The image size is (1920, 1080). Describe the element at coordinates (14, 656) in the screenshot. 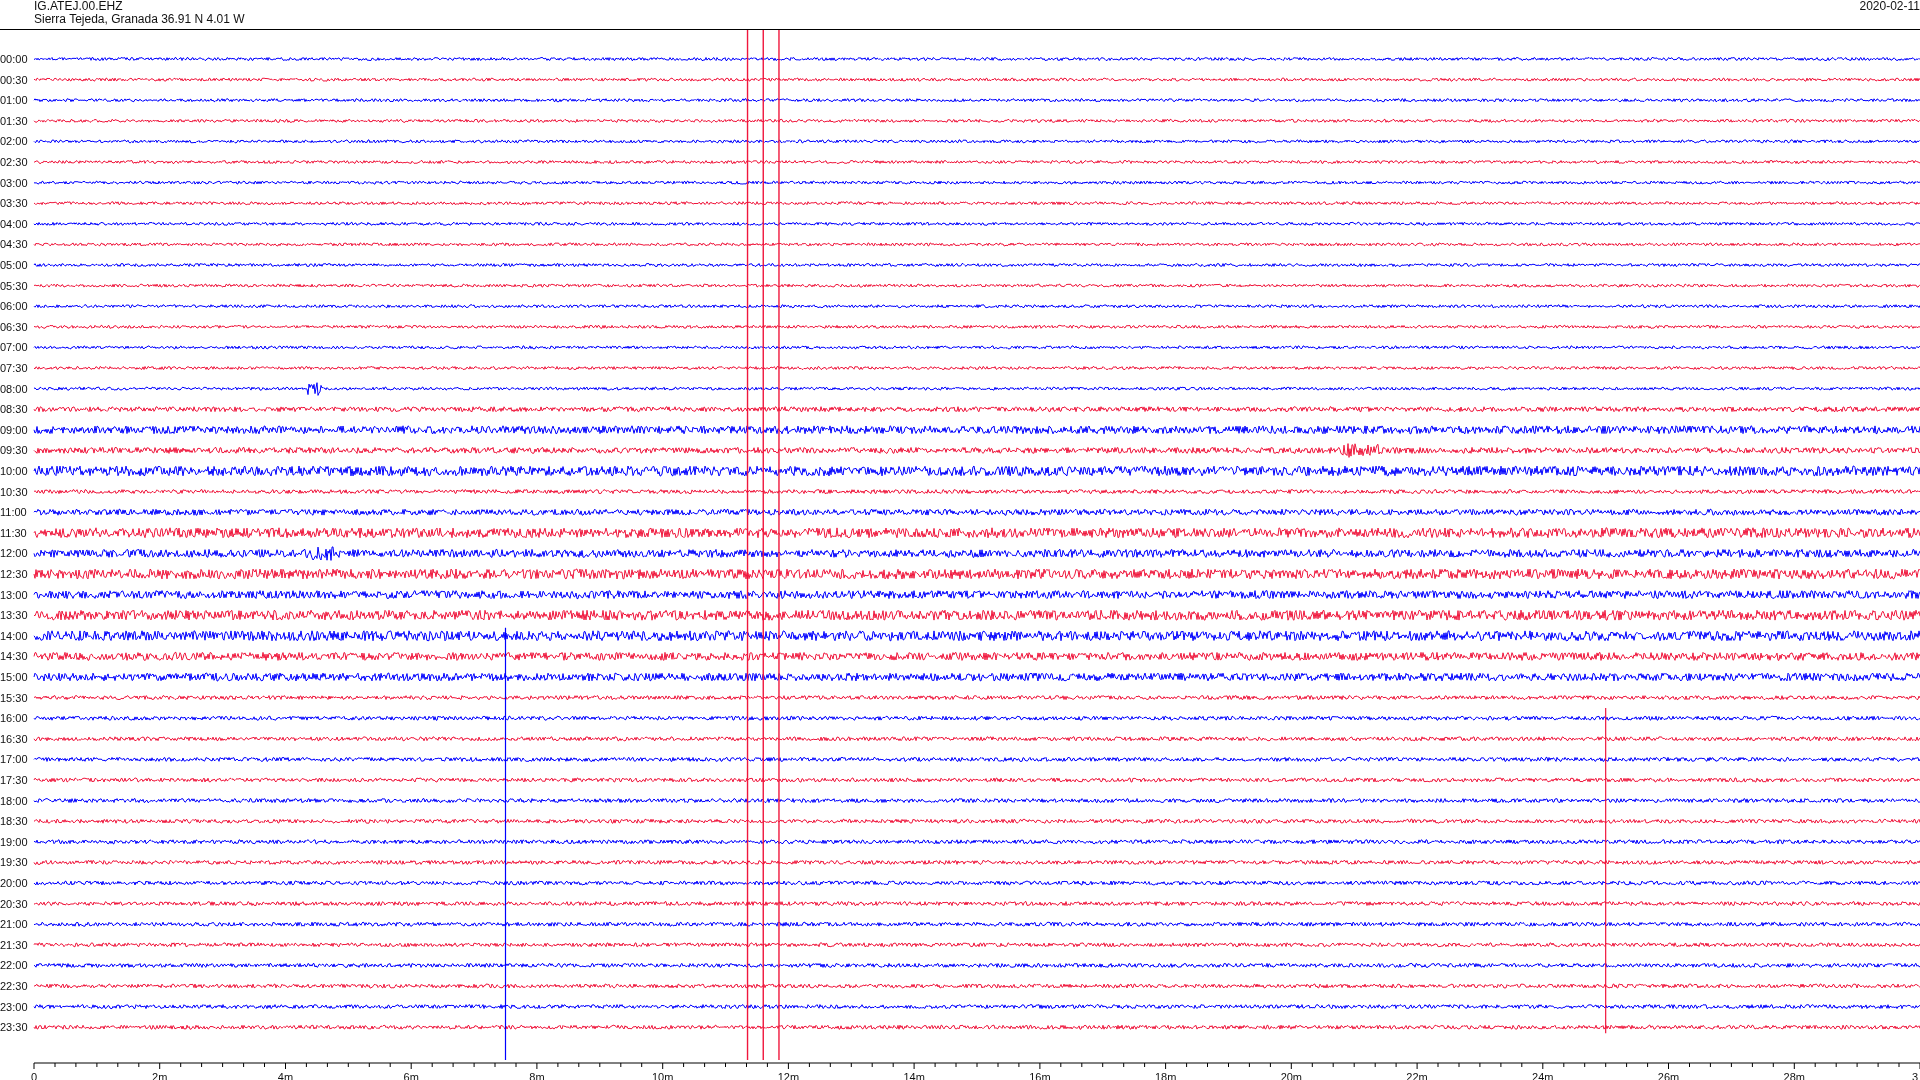

I see `time-label: 14:30` at that location.